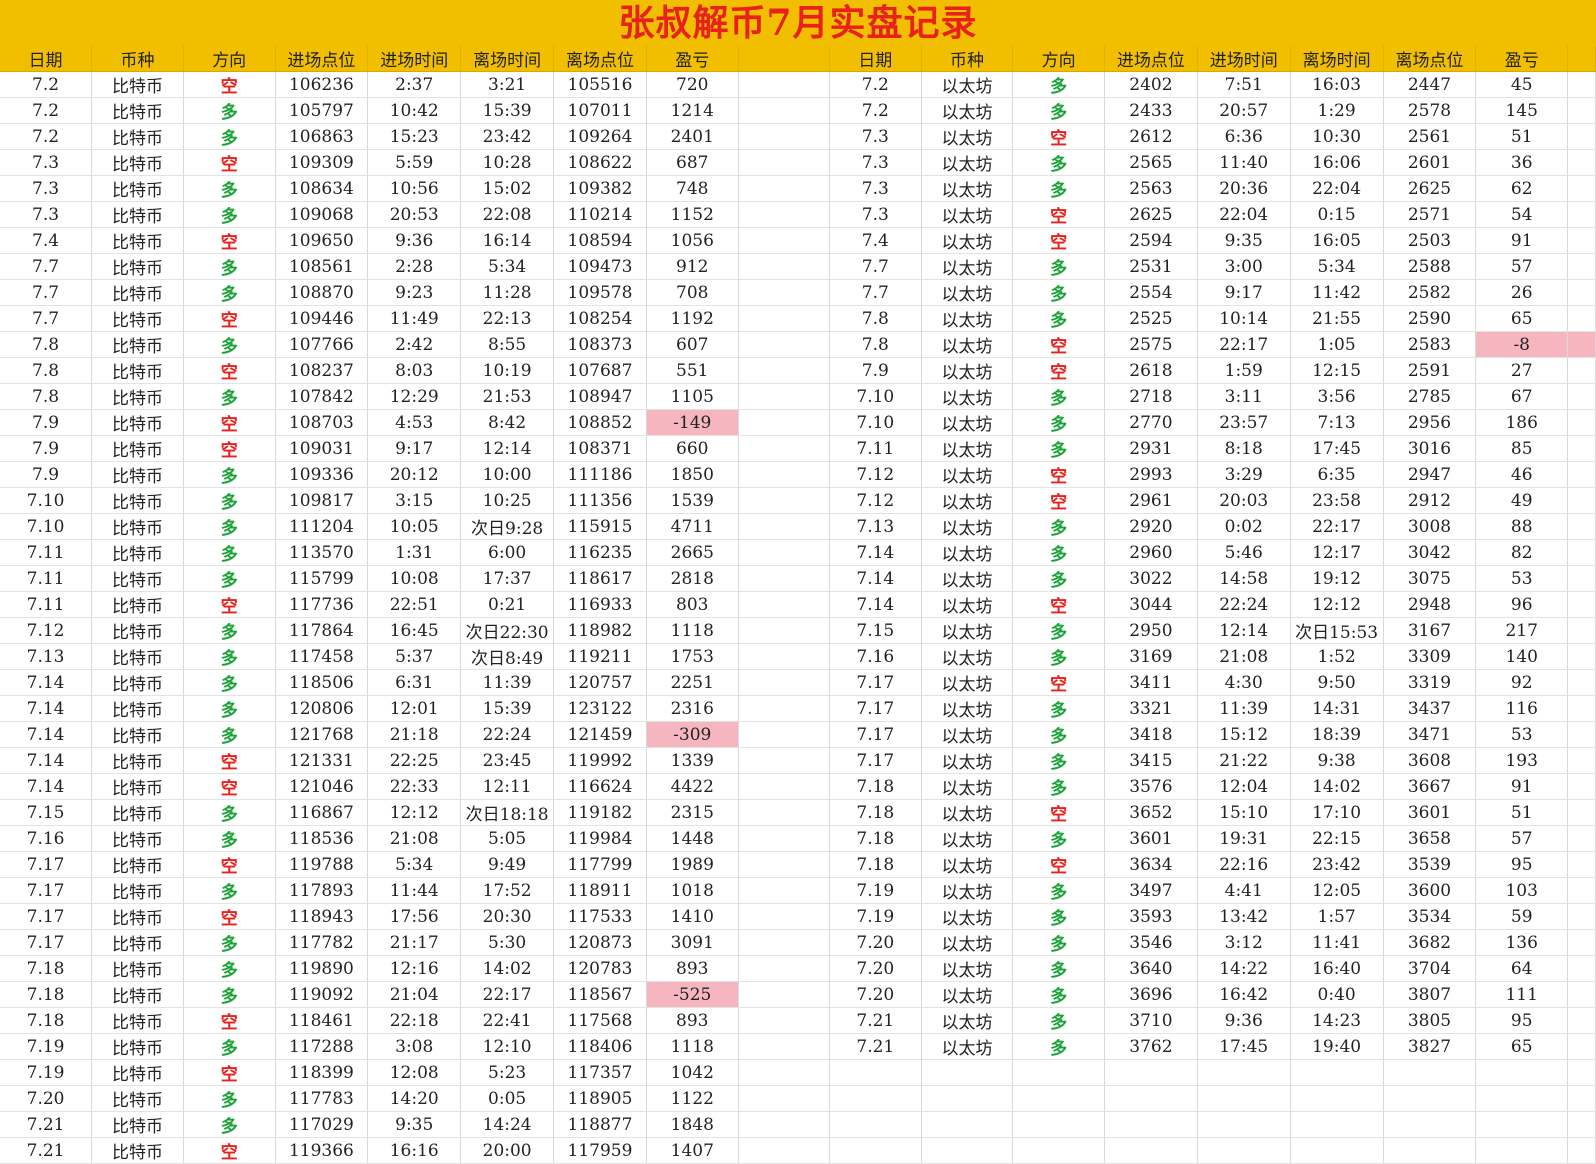 Image resolution: width=1596 pixels, height=1164 pixels. I want to click on btc-pnl-cell: 803, so click(692, 604).